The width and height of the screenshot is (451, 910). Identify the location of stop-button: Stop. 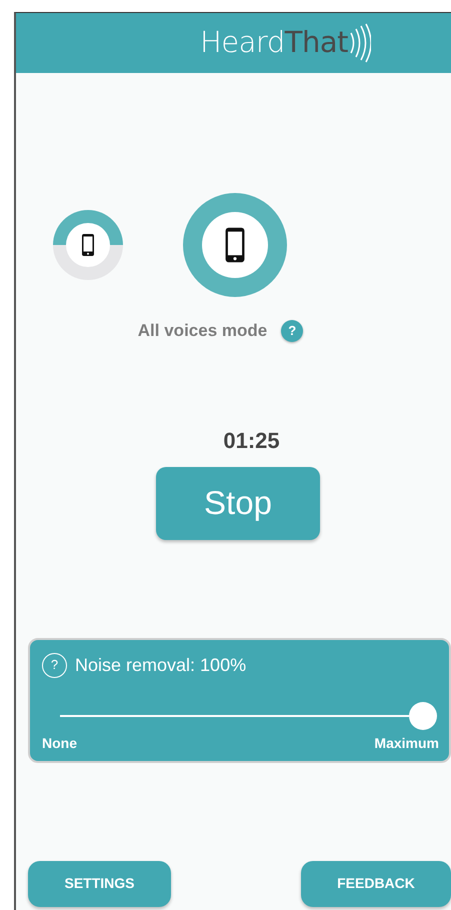
(238, 503).